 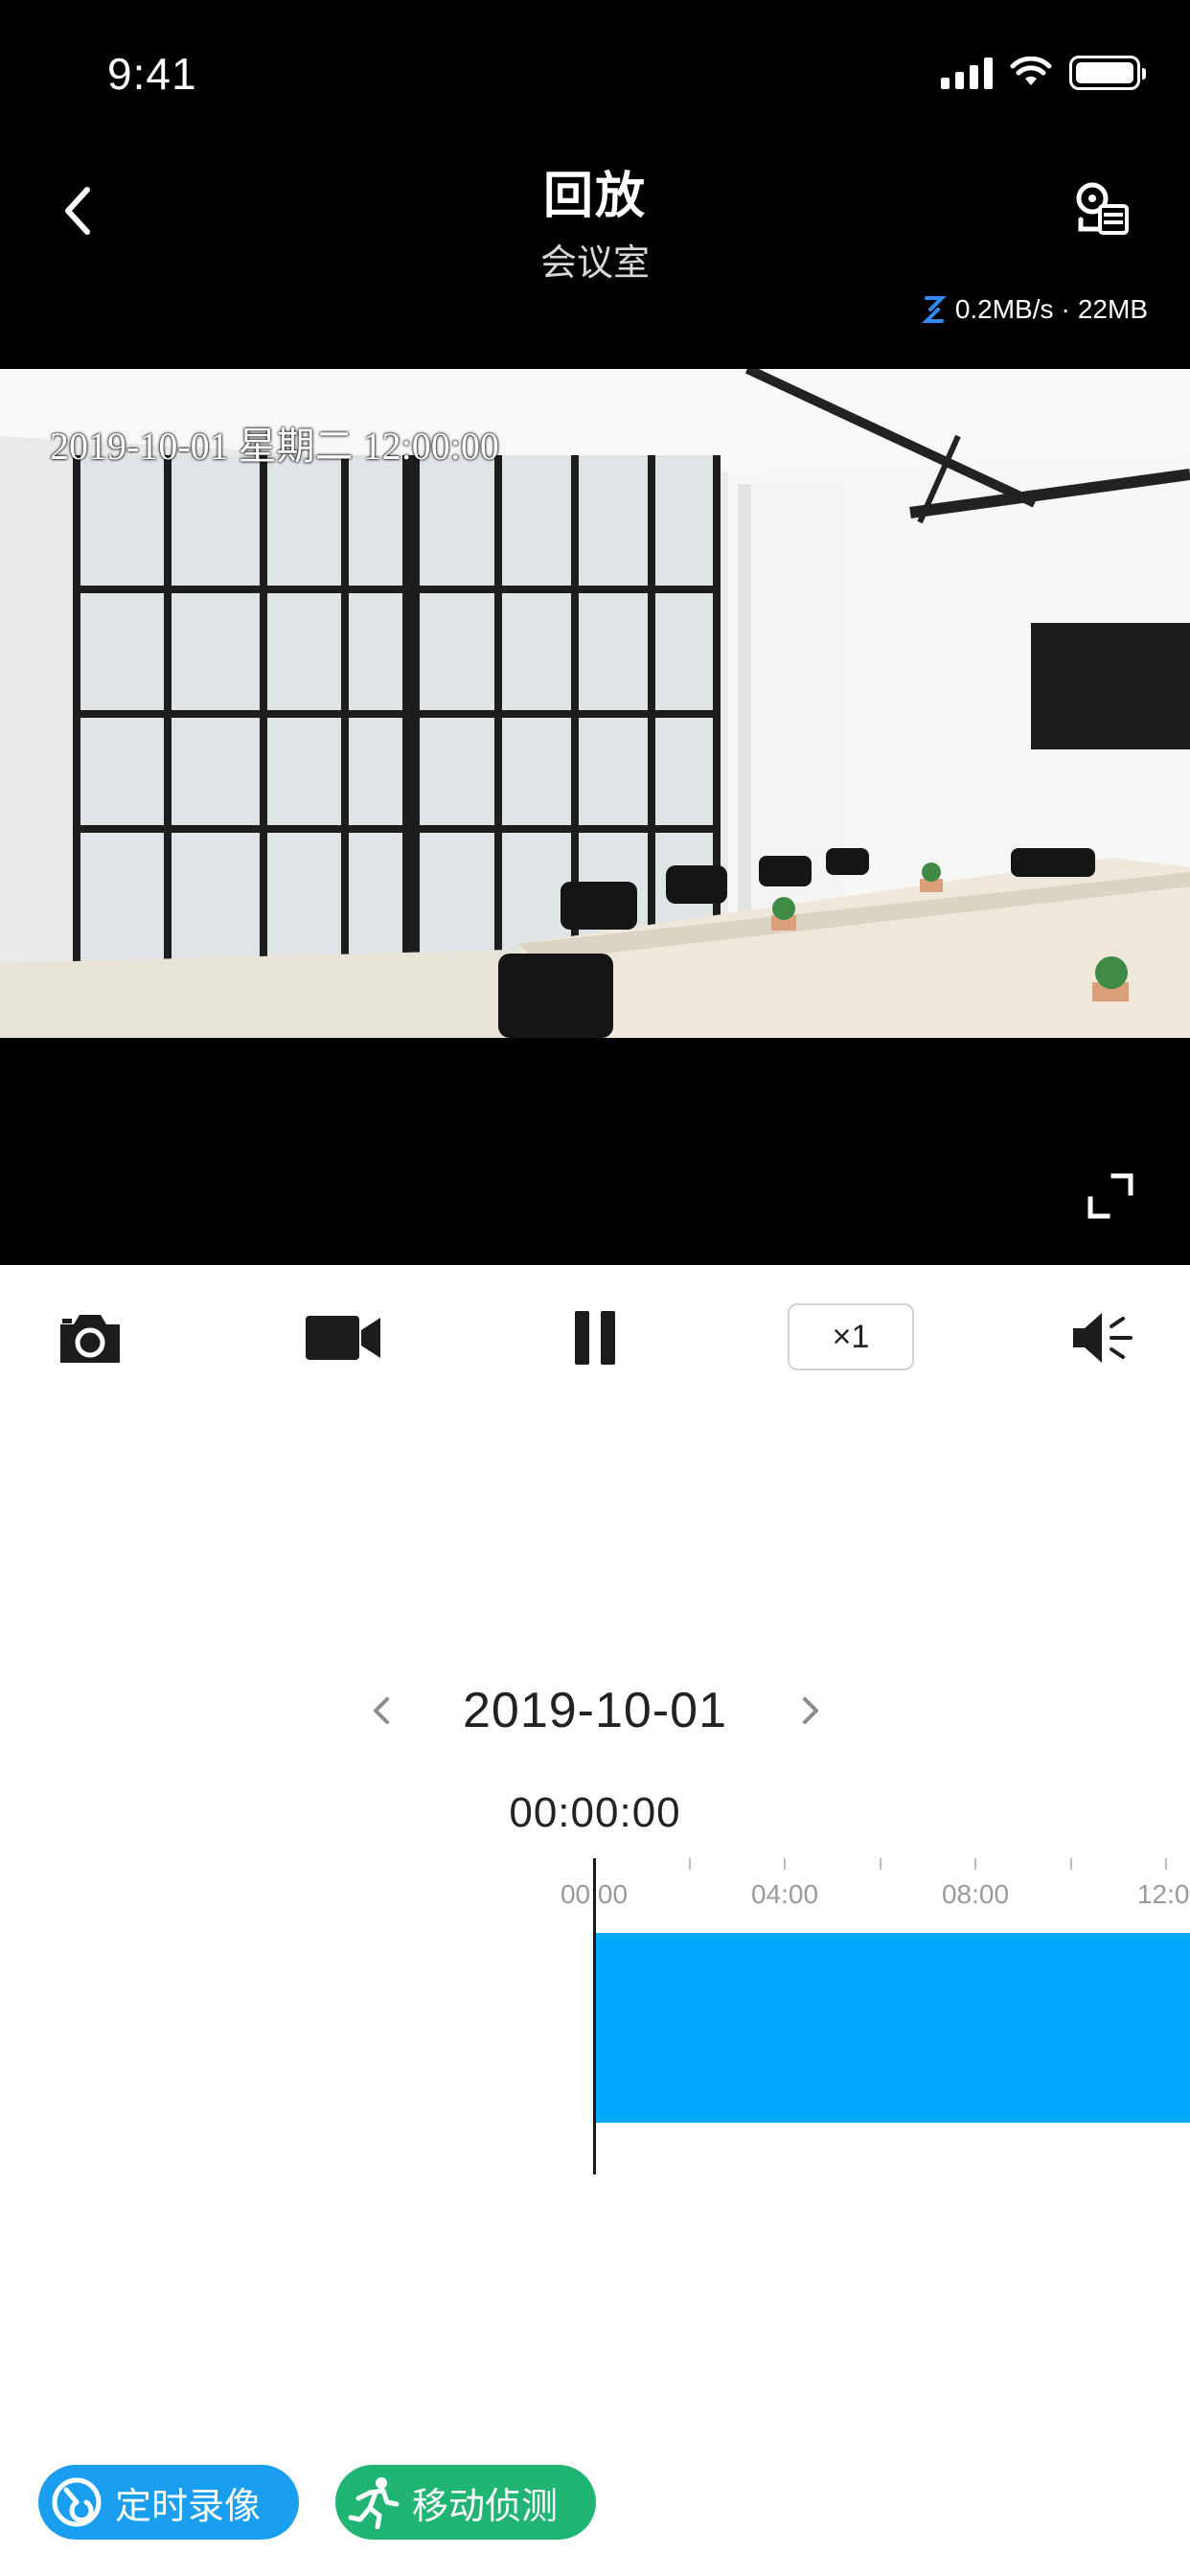 I want to click on fullscreen-button, so click(x=1110, y=1196).